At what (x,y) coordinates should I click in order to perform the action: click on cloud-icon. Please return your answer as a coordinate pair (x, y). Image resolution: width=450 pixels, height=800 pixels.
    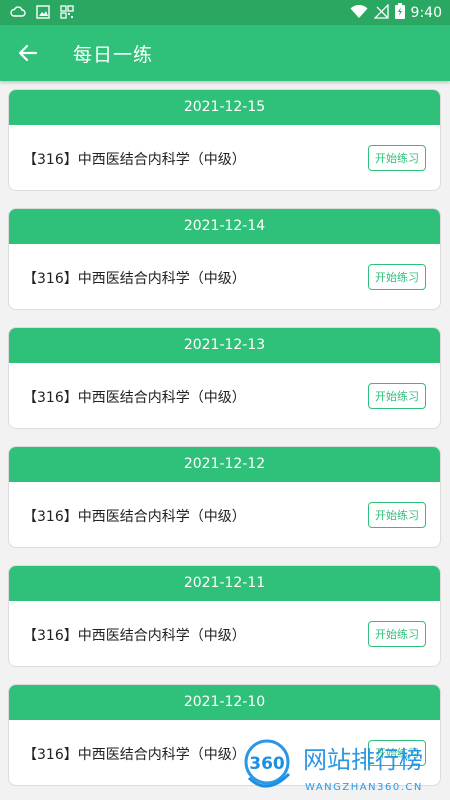
    Looking at the image, I should click on (18, 13).